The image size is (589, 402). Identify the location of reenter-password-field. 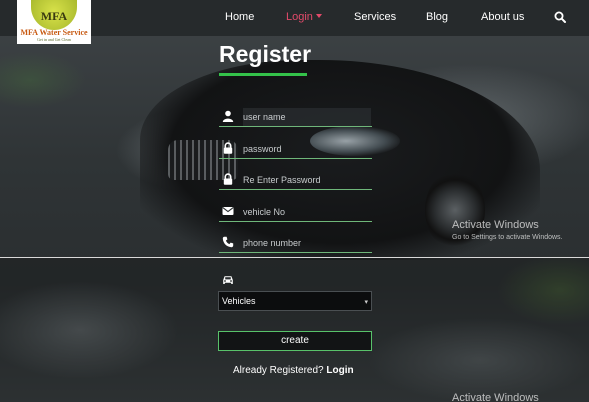
(295, 180).